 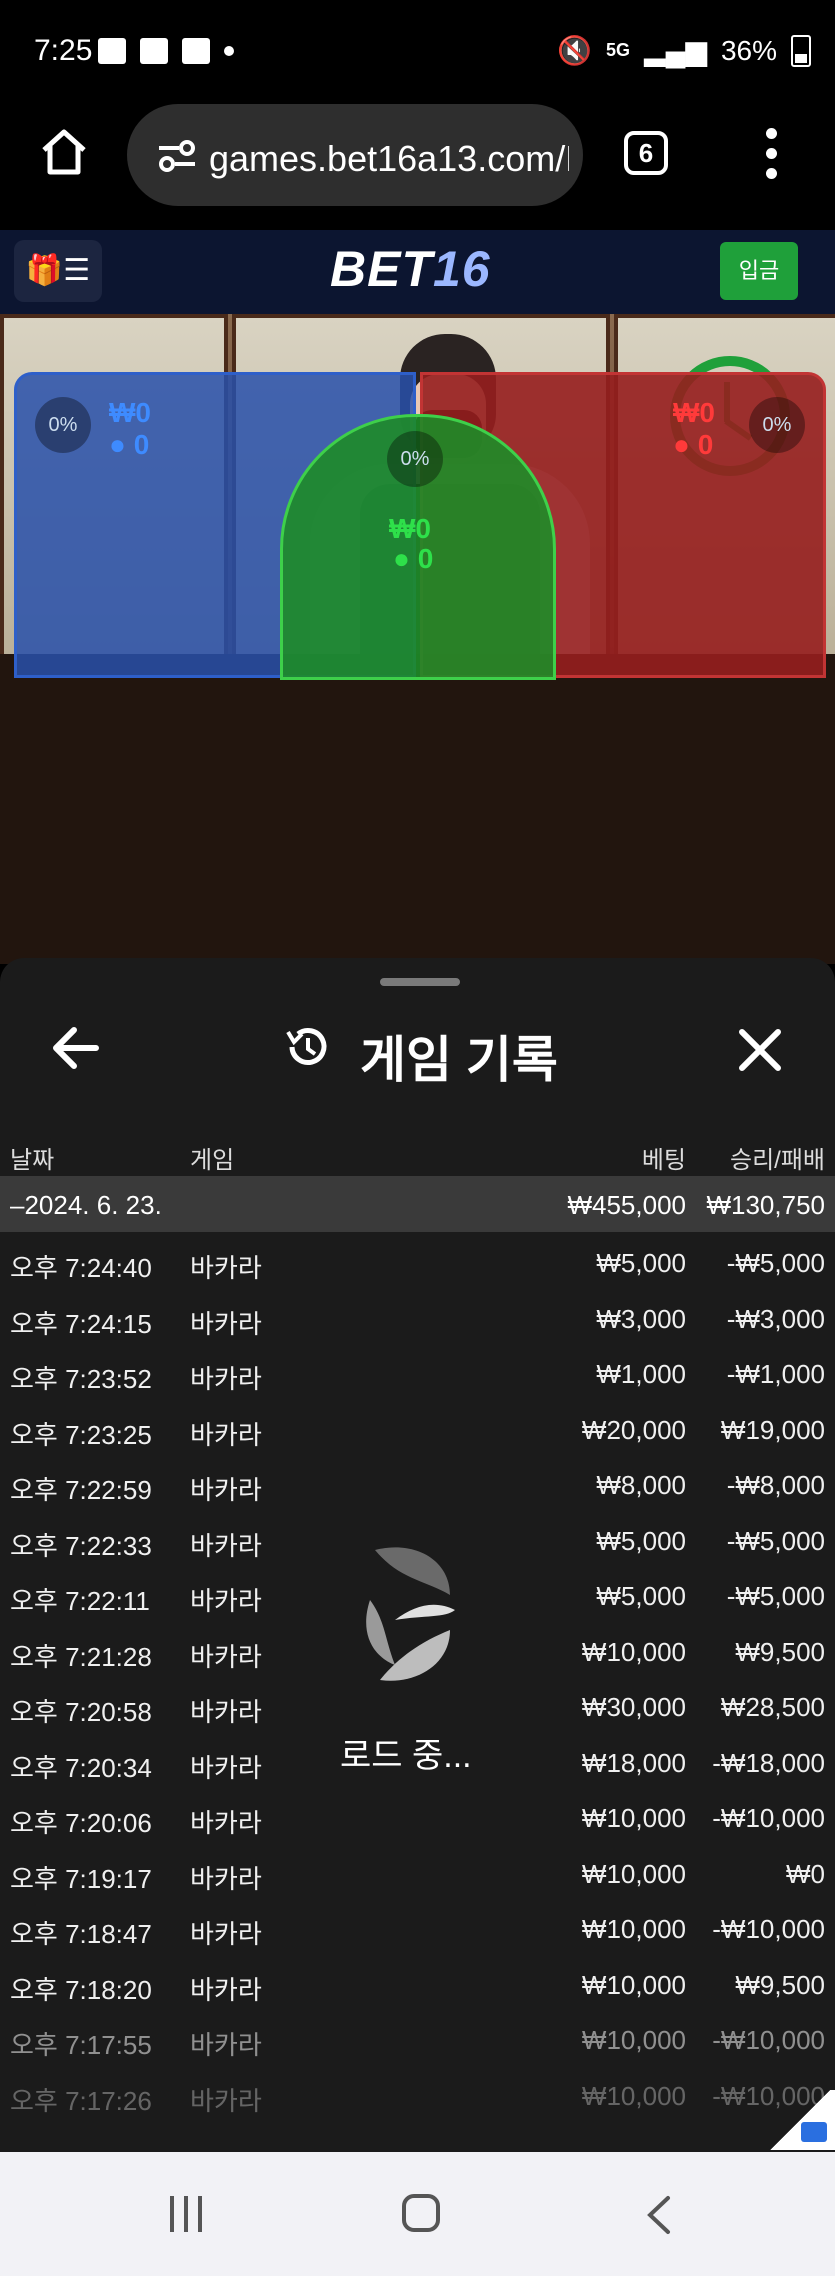 I want to click on player-count: ● 0, so click(x=129, y=444).